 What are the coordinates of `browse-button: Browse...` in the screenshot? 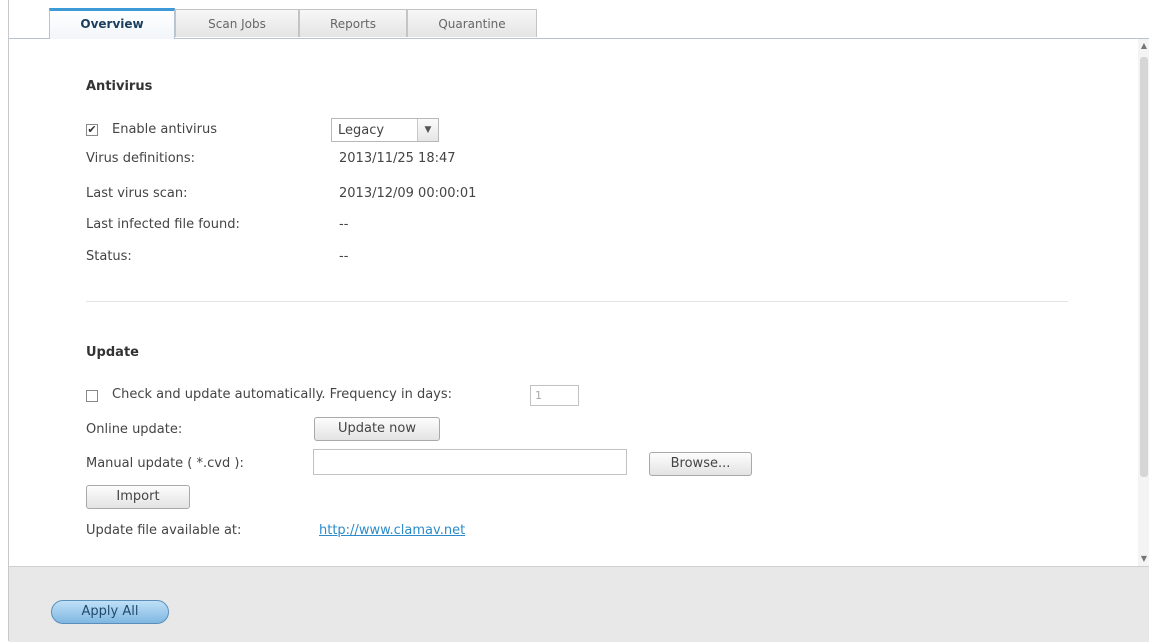 It's located at (700, 464).